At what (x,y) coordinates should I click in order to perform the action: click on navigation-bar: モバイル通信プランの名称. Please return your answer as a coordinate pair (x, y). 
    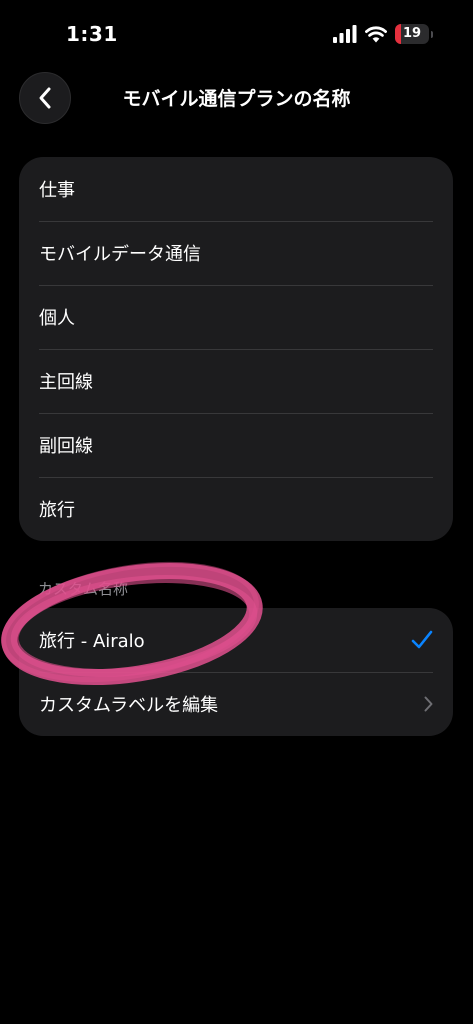
    Looking at the image, I should click on (236, 98).